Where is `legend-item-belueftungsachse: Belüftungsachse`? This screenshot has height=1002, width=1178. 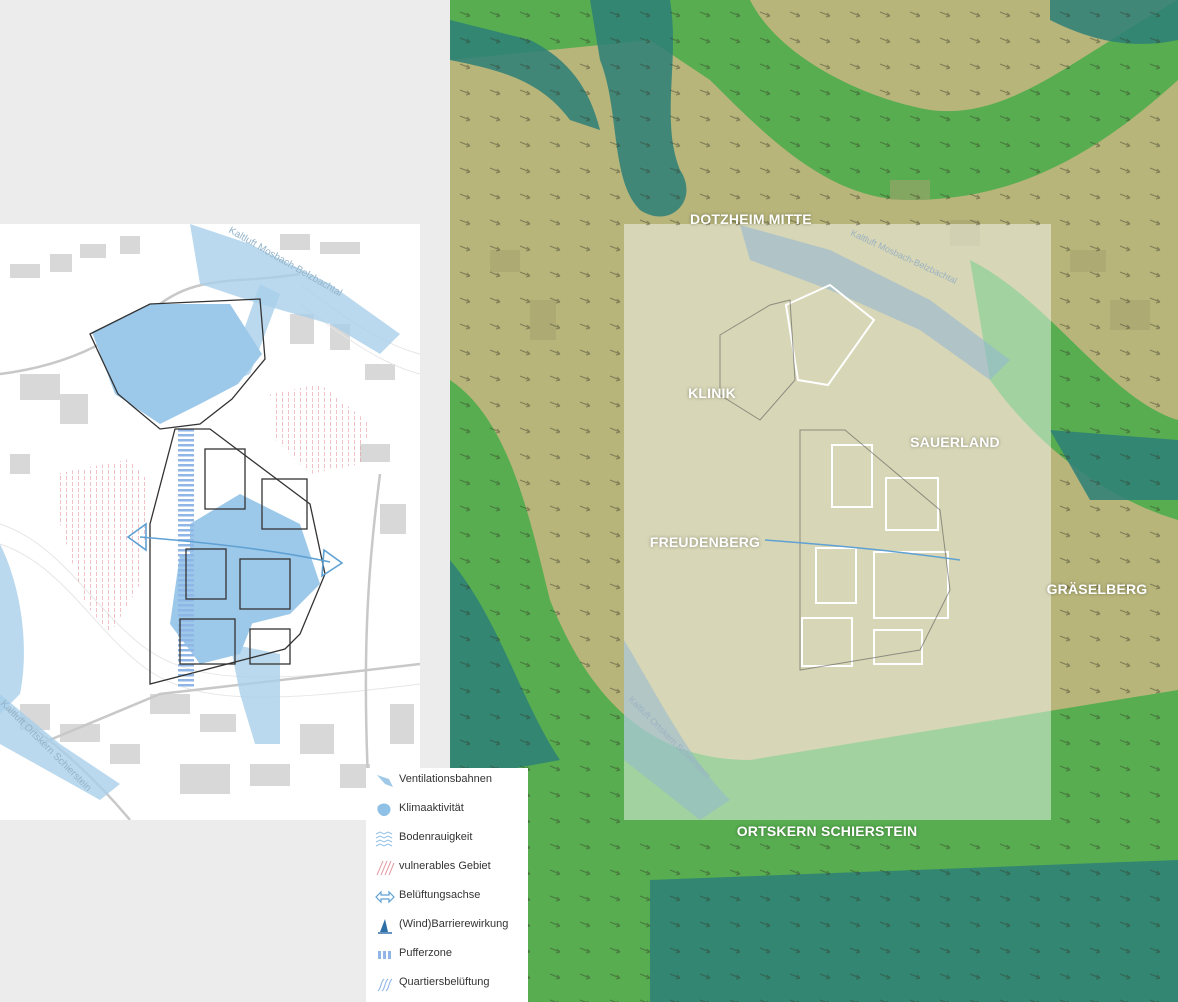
legend-item-belueftungsachse: Belüftungsachse is located at coordinates (447, 897).